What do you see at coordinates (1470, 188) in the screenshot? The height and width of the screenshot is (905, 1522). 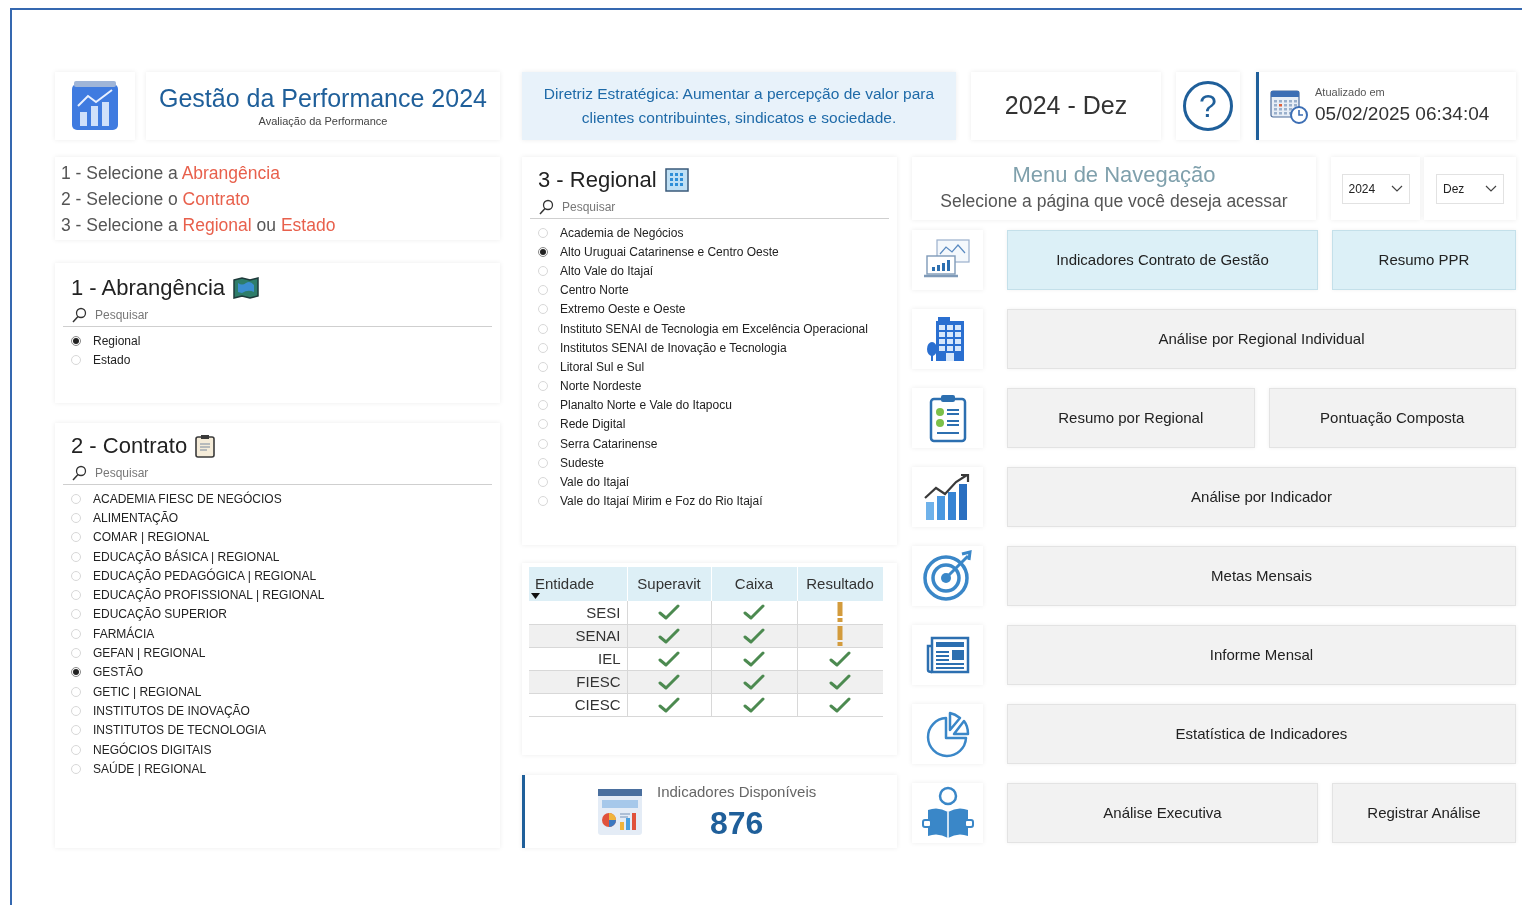 I see `dropdown: Dez` at bounding box center [1470, 188].